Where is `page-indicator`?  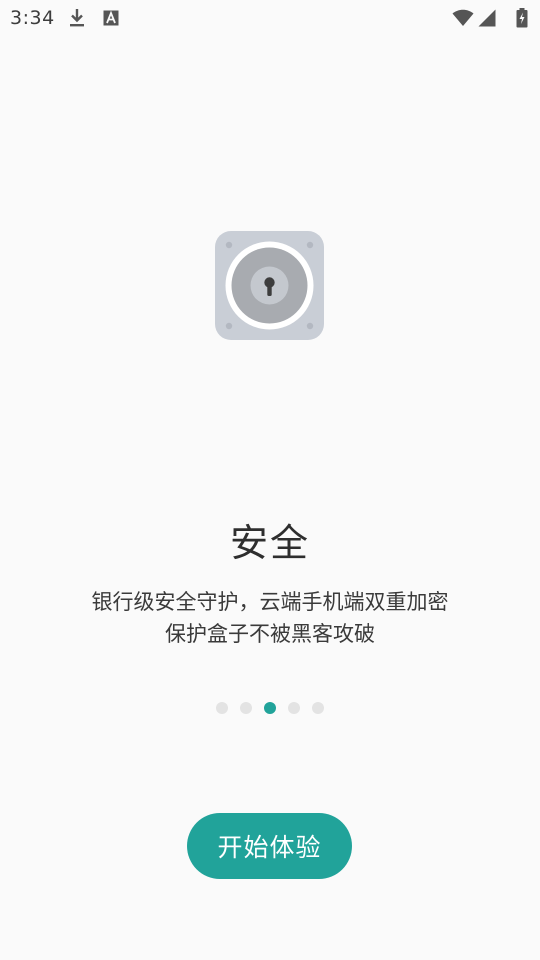
page-indicator is located at coordinates (270, 708).